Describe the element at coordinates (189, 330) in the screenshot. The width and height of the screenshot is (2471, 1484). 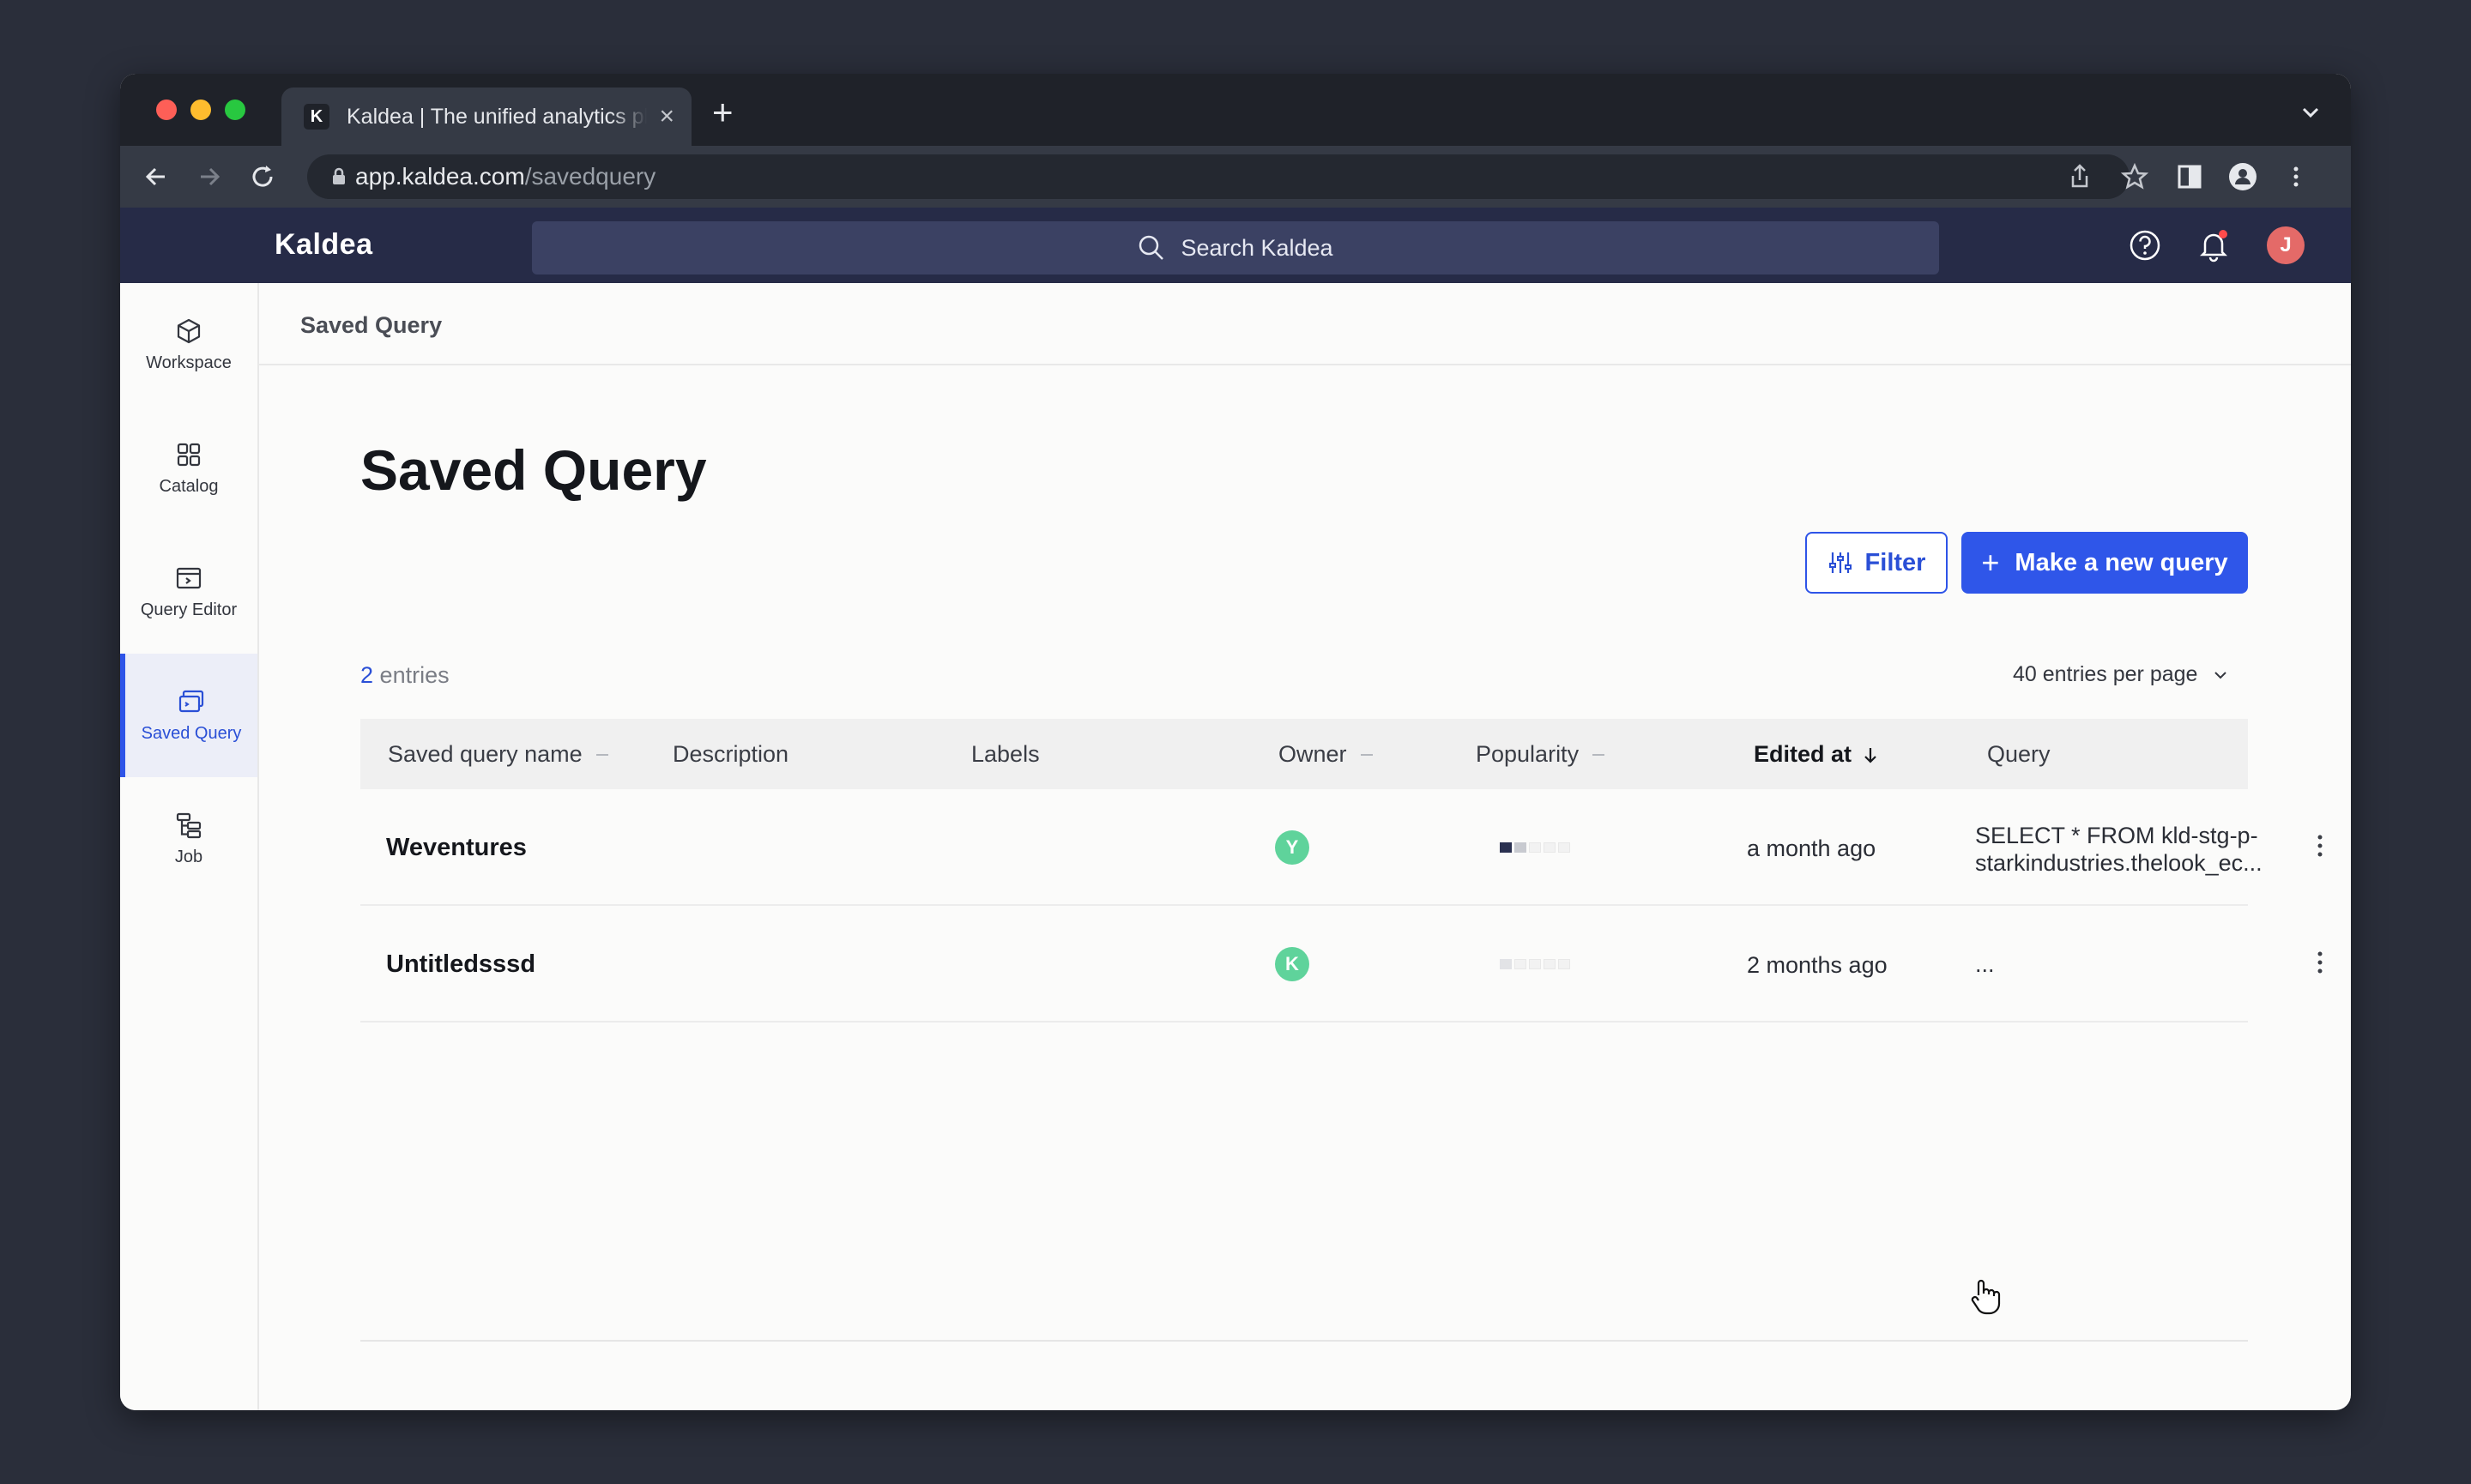
I see `cube-icon` at that location.